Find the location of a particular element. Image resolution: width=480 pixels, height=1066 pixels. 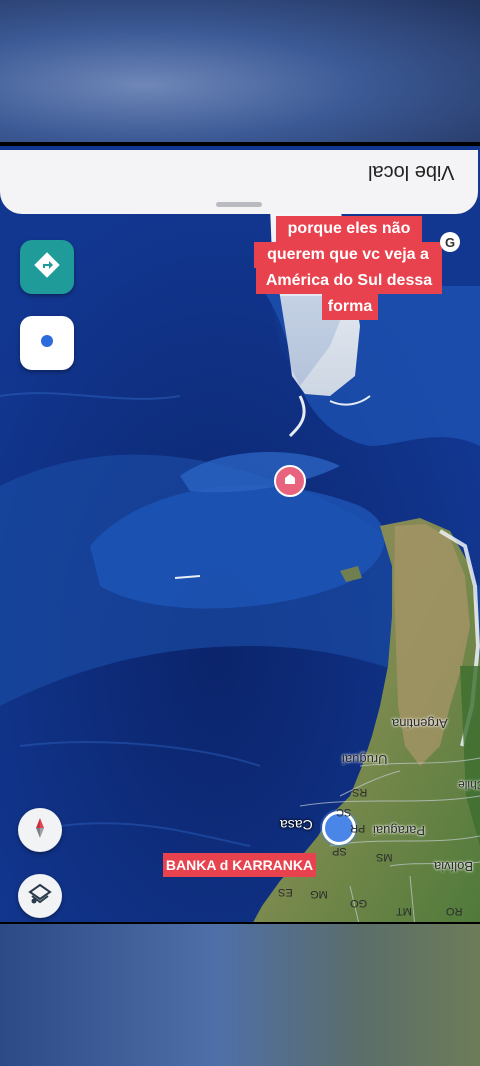

my-location-button is located at coordinates (47, 343).